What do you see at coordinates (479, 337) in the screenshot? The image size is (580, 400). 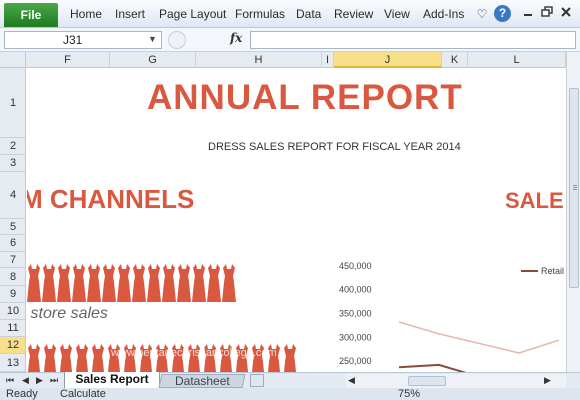 I see `series-line-secondary` at bounding box center [479, 337].